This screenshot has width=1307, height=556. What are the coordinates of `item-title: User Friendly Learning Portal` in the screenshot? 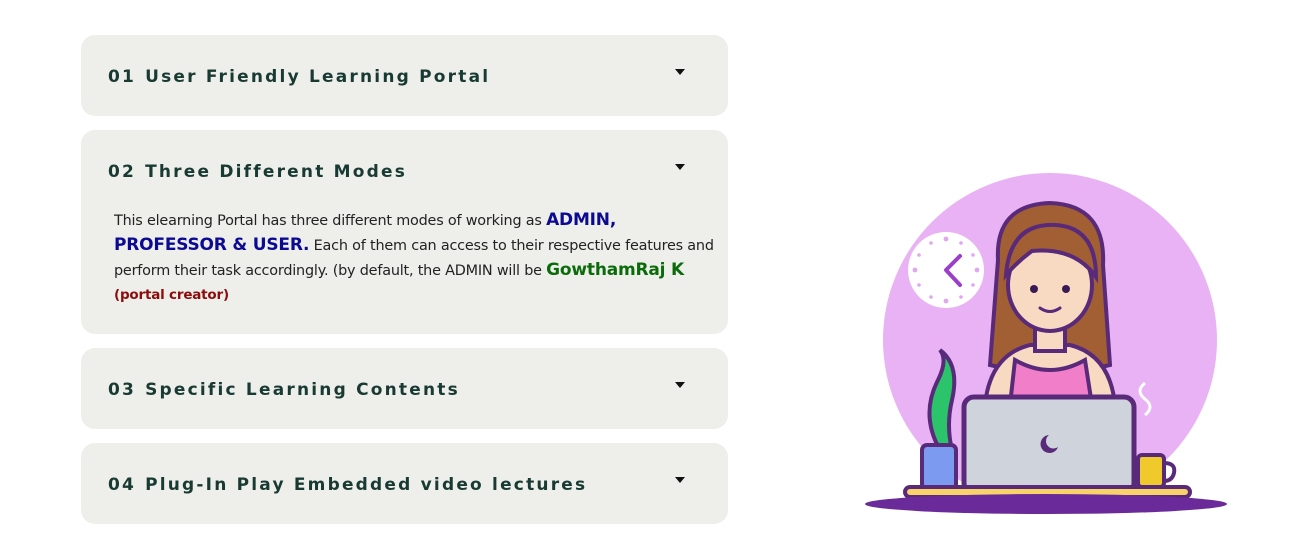 It's located at (318, 77).